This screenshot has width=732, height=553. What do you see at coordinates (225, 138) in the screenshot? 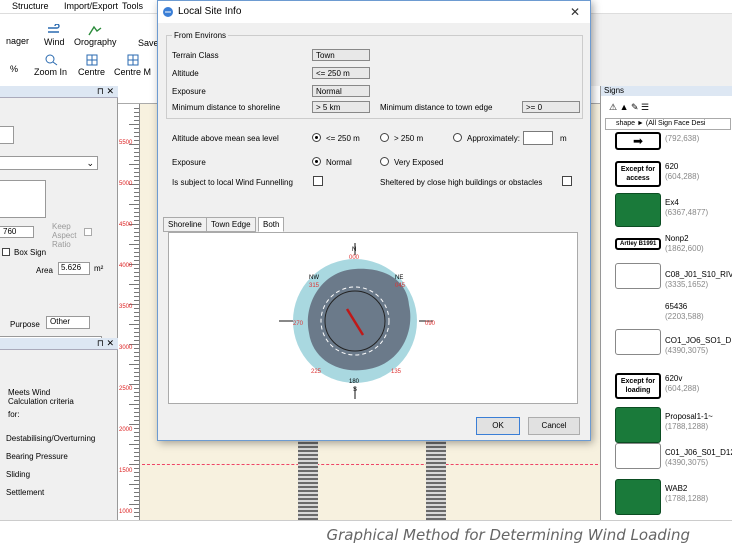
I see `alt-msl-label: Altitude above mean sea level` at bounding box center [225, 138].